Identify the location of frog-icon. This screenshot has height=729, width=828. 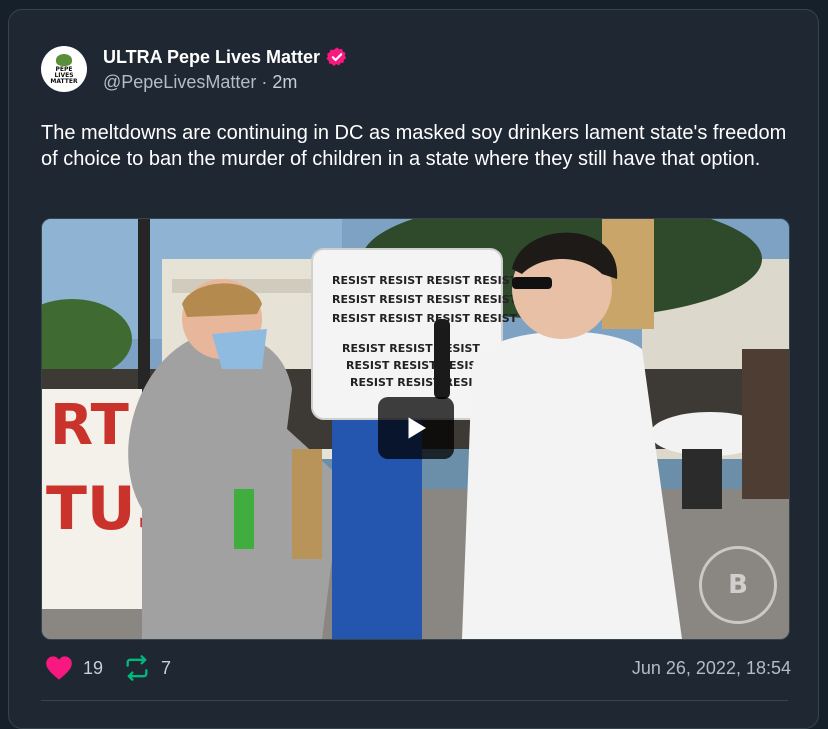
(64, 59).